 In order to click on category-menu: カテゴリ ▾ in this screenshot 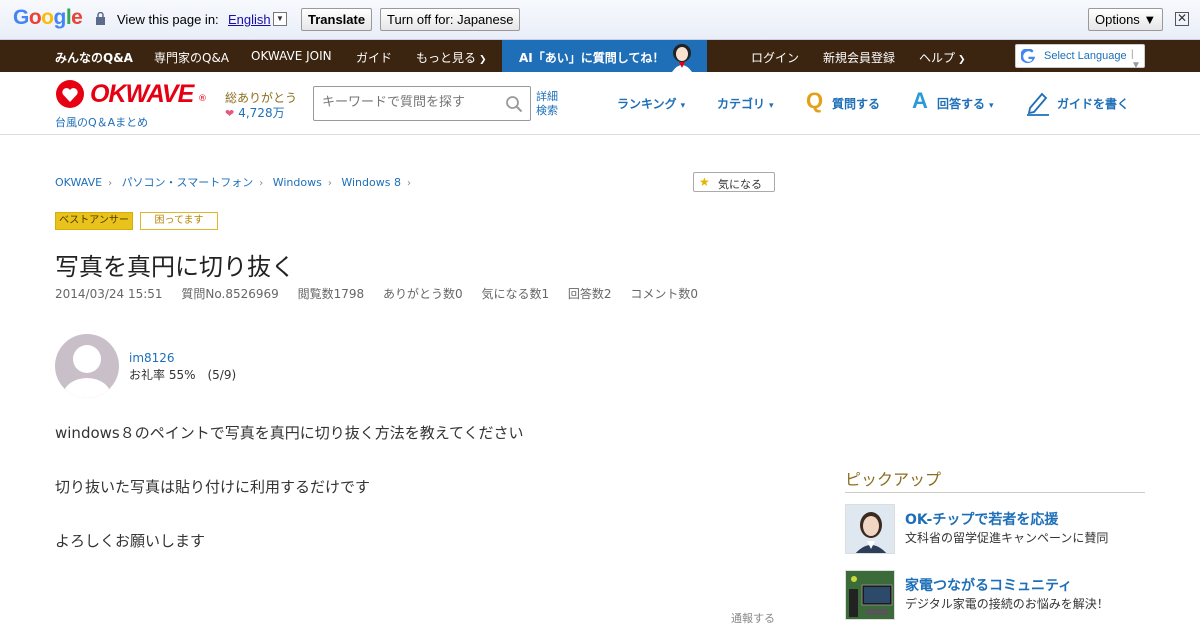, I will do `click(745, 103)`.